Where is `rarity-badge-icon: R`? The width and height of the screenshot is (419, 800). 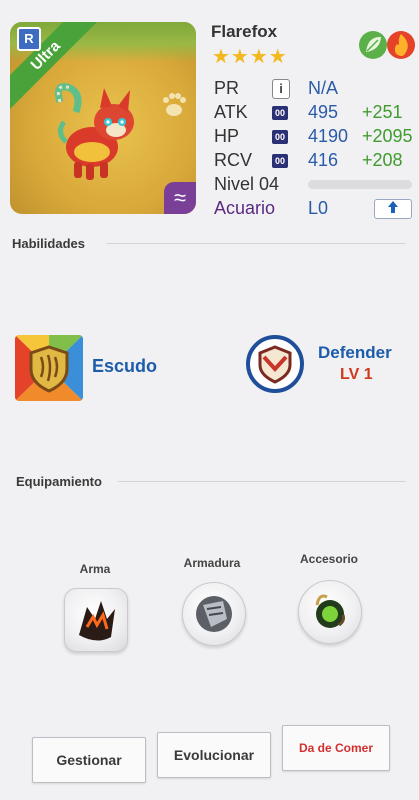 rarity-badge-icon: R is located at coordinates (29, 39).